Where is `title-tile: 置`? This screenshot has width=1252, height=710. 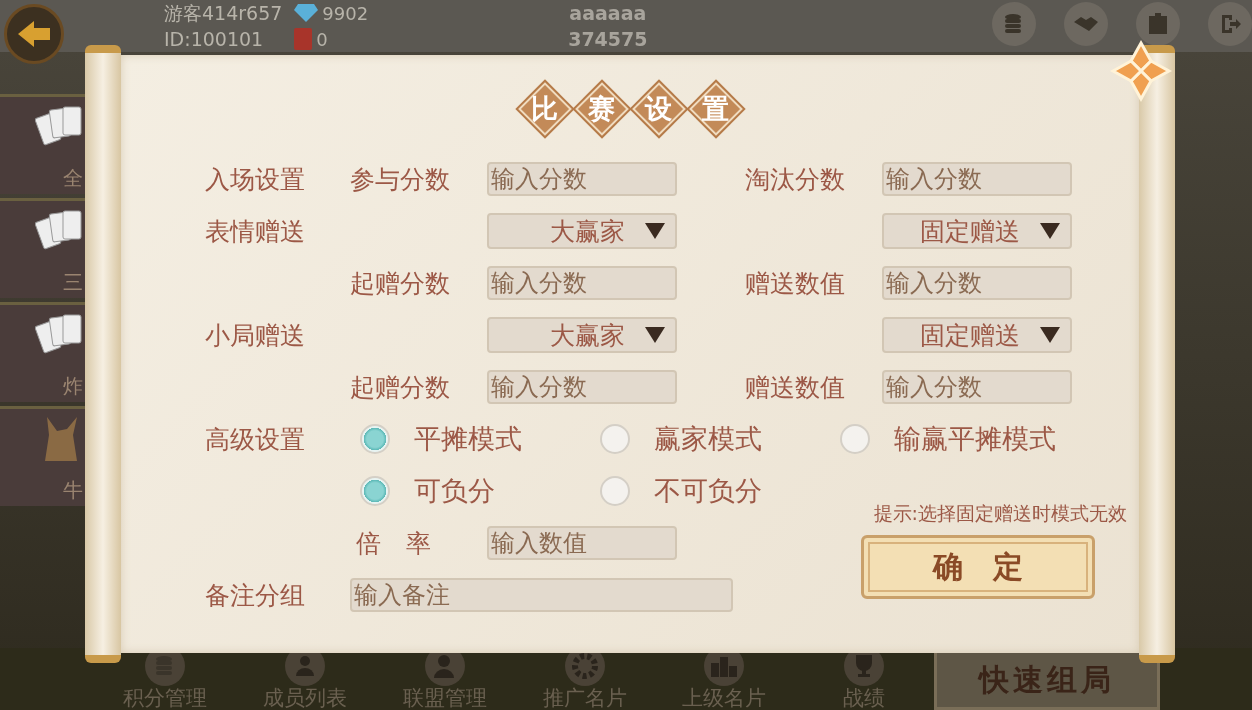 title-tile: 置 is located at coordinates (715, 109).